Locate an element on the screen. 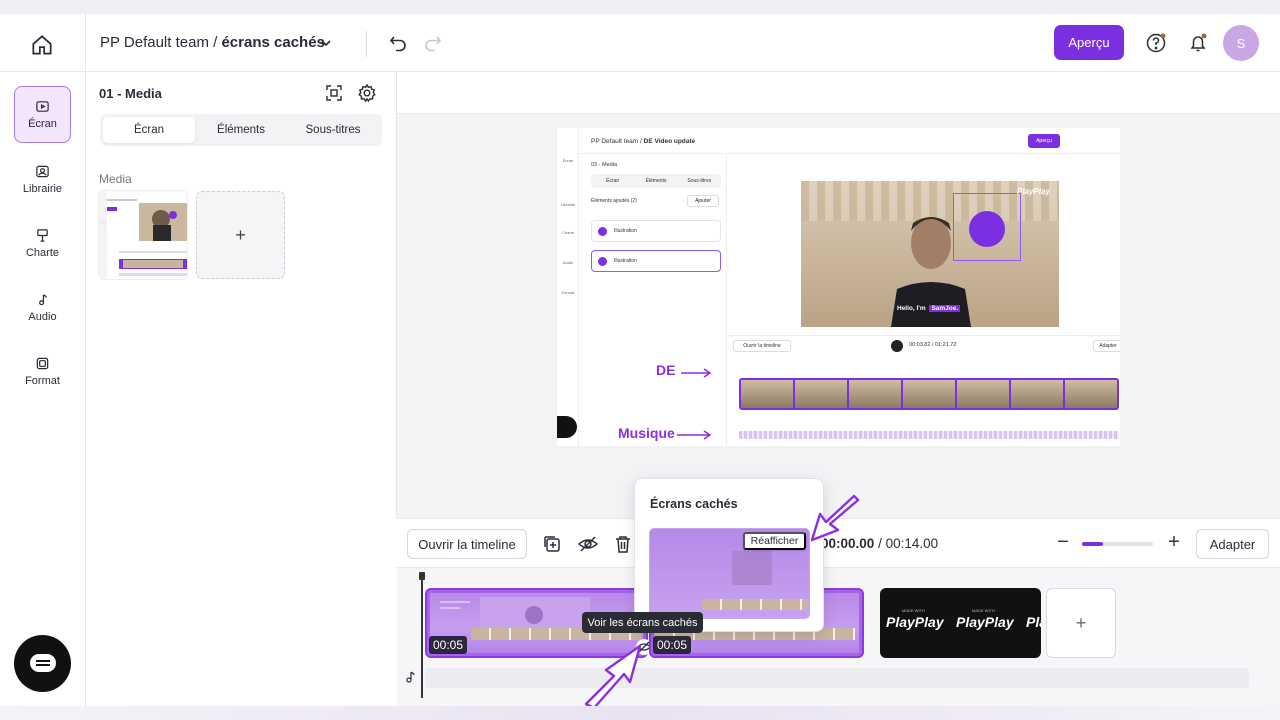  chat-support-button is located at coordinates (42, 663).